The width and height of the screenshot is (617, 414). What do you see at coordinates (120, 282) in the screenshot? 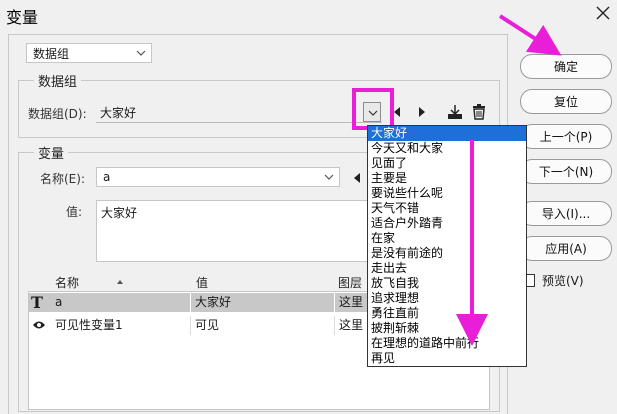
I see `sort-ascending-icon` at bounding box center [120, 282].